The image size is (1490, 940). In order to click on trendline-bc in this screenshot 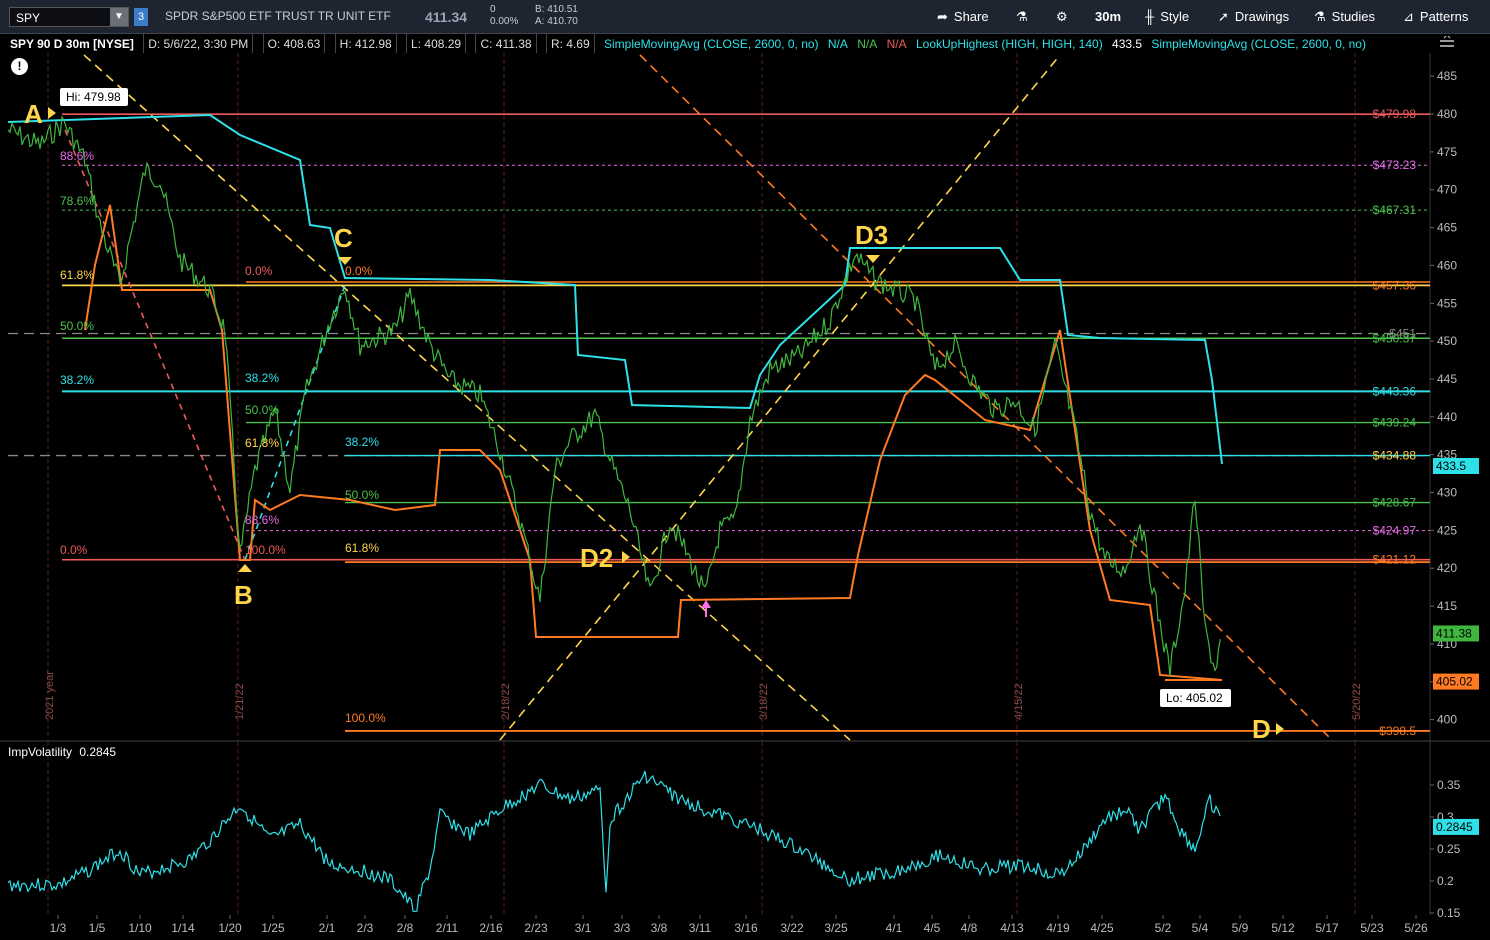, I will do `click(295, 422)`.